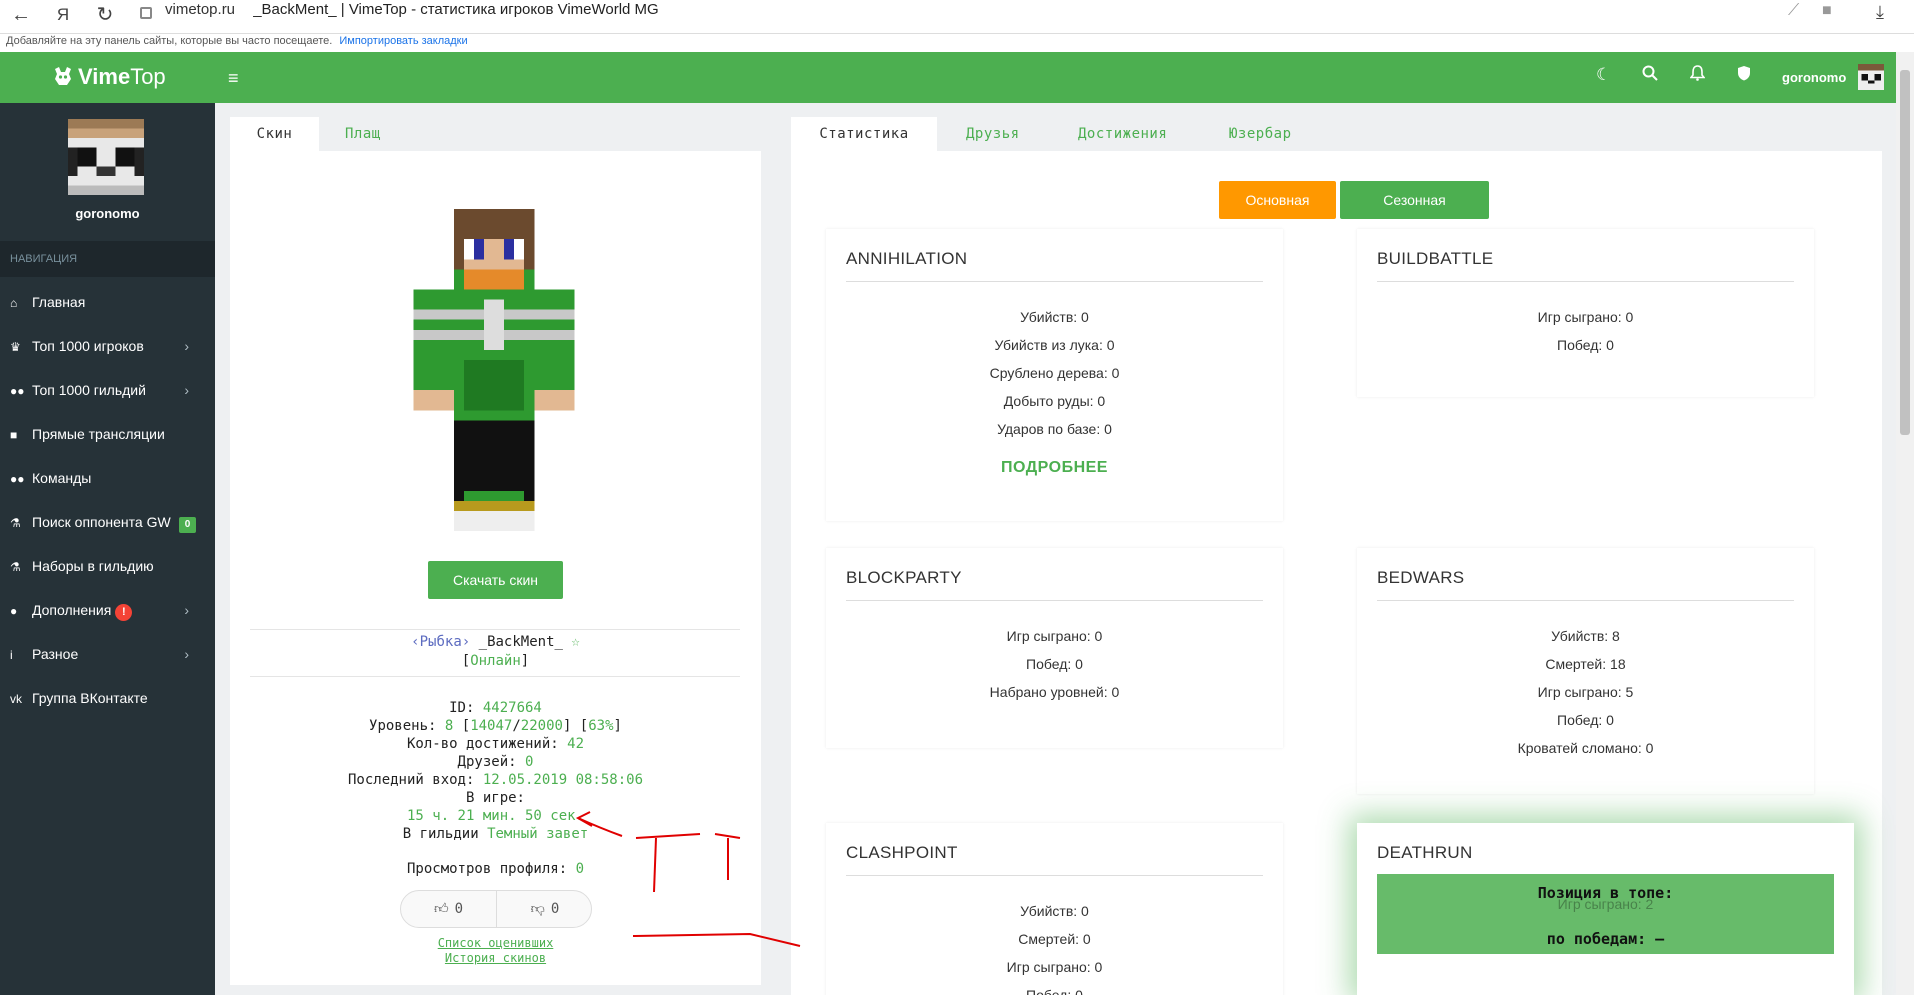 The image size is (1914, 995). I want to click on favorite-star-icon: ☆, so click(575, 642).